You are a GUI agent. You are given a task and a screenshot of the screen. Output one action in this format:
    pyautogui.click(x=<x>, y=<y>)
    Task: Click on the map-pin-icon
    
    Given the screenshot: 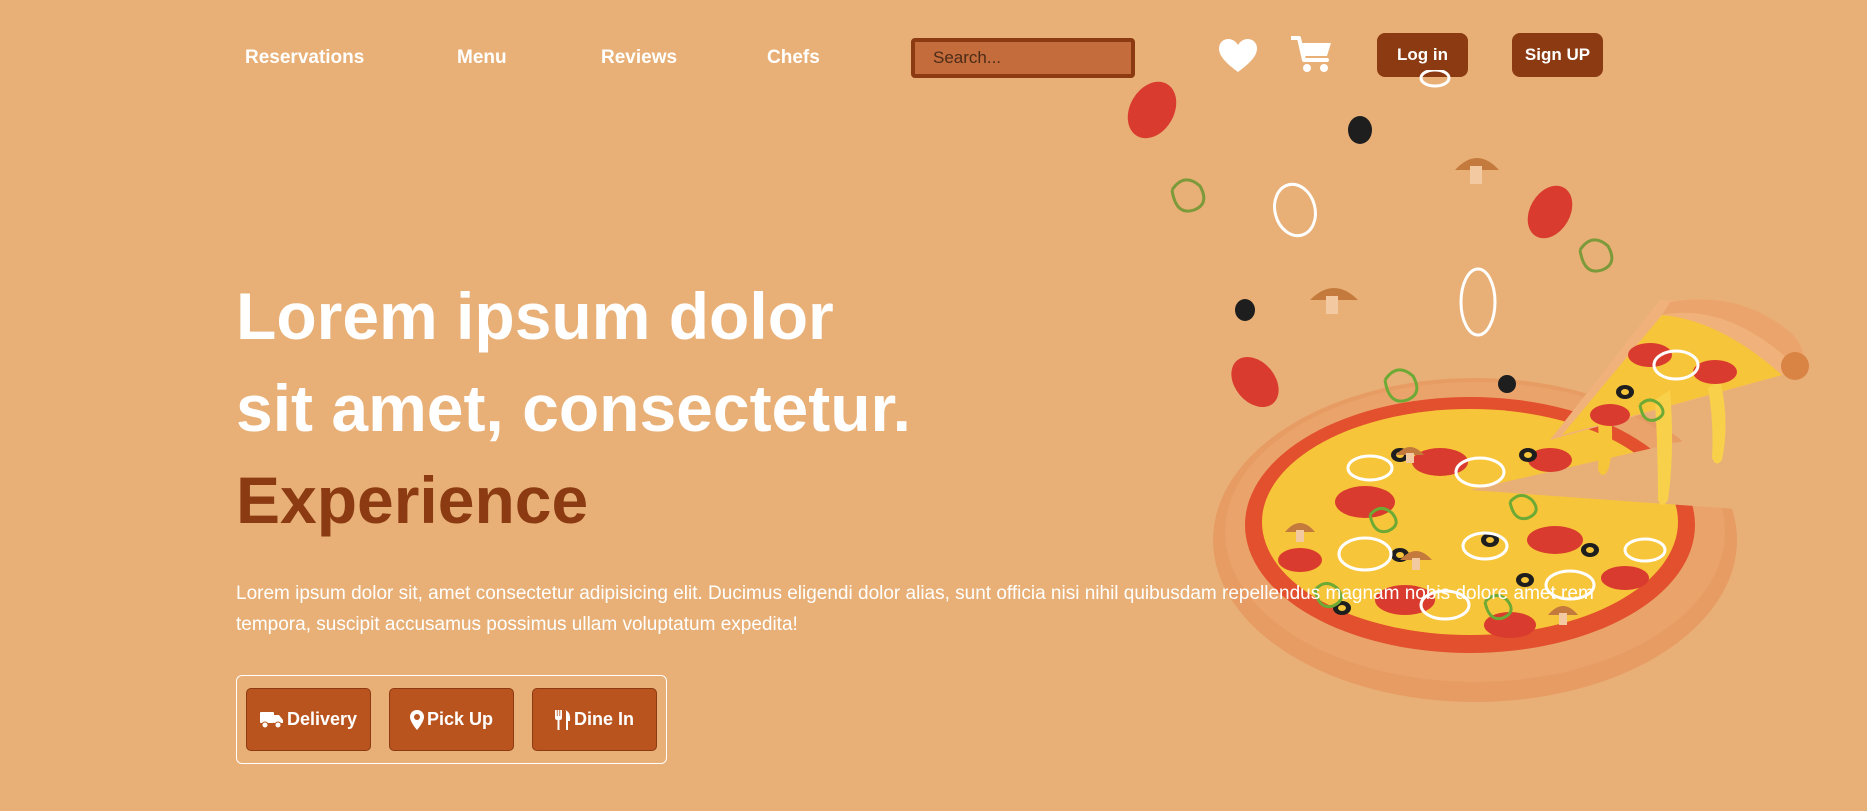 What is the action you would take?
    pyautogui.click(x=416, y=719)
    